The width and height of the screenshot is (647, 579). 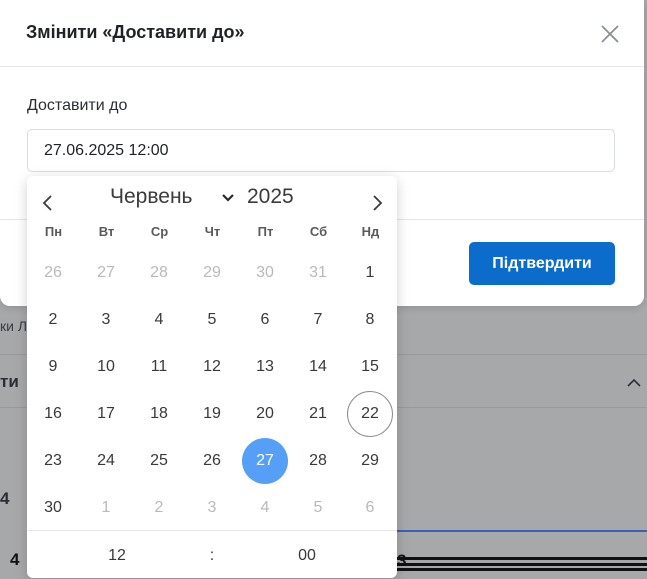 What do you see at coordinates (53, 367) in the screenshot?
I see `calendar-day: 9` at bounding box center [53, 367].